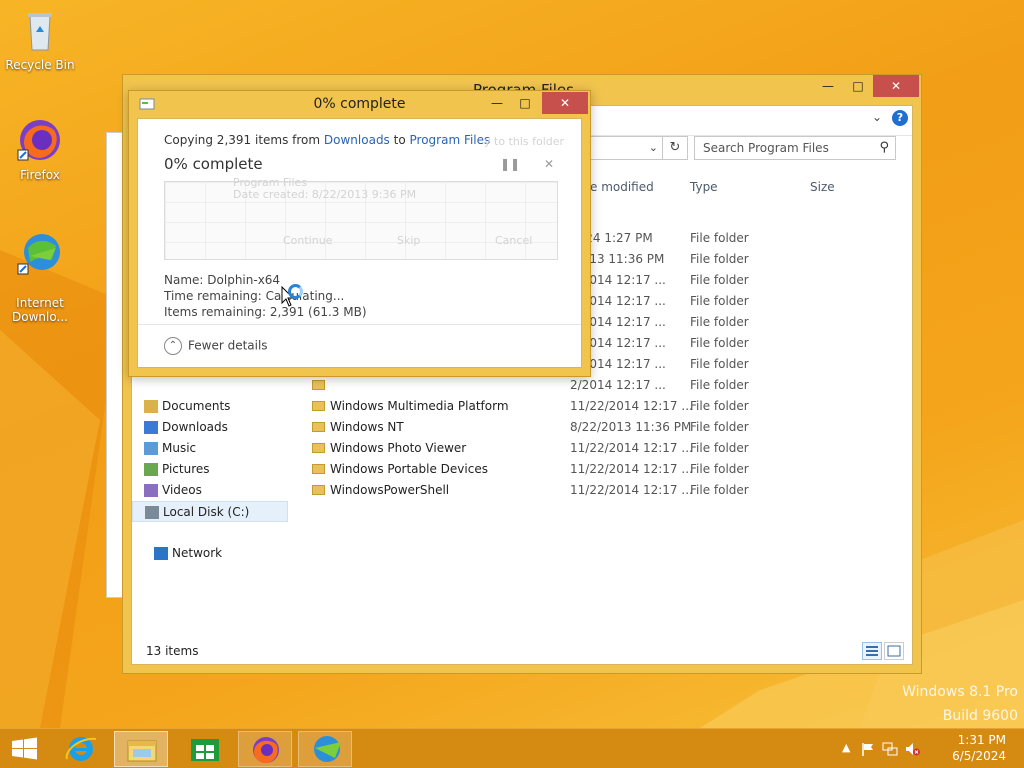 The image size is (1024, 768). I want to click on percent-complete: 0% complete, so click(213, 164).